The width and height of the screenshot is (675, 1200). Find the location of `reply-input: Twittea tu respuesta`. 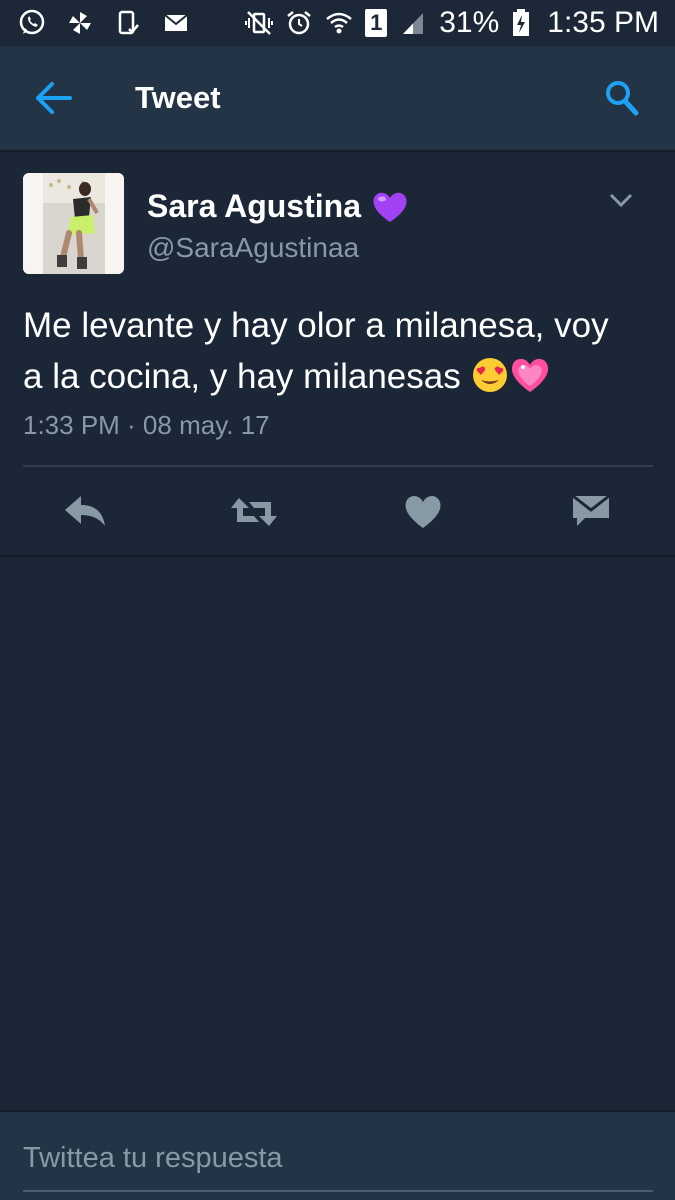

reply-input: Twittea tu respuesta is located at coordinates (338, 1166).